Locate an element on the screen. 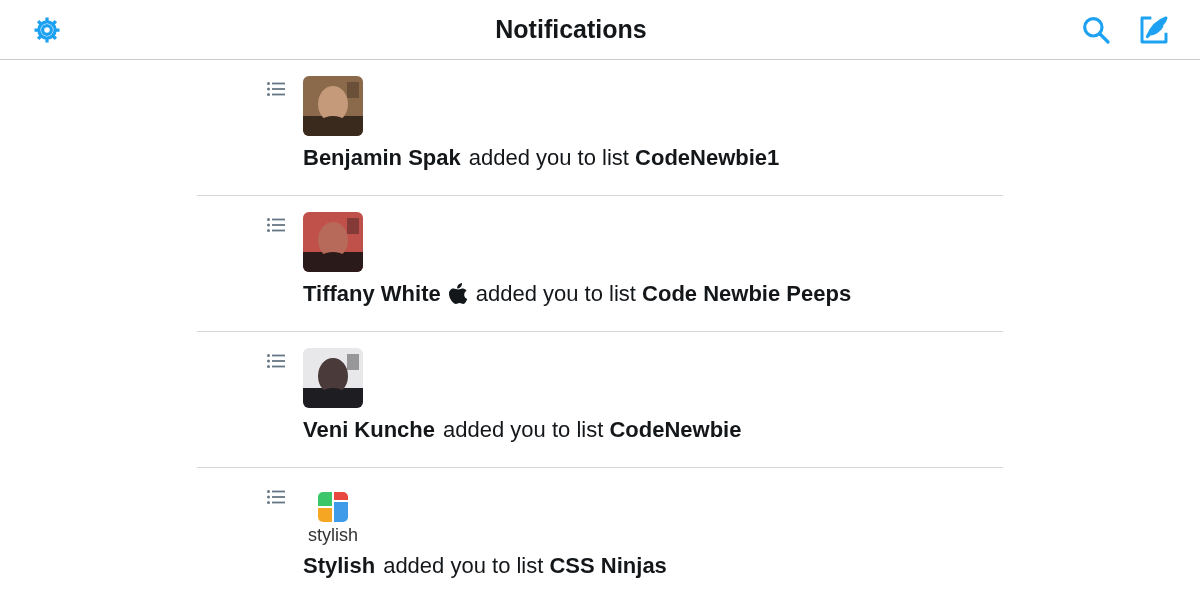  notification-text: added you to list Code Newbie Peeps is located at coordinates (663, 294).